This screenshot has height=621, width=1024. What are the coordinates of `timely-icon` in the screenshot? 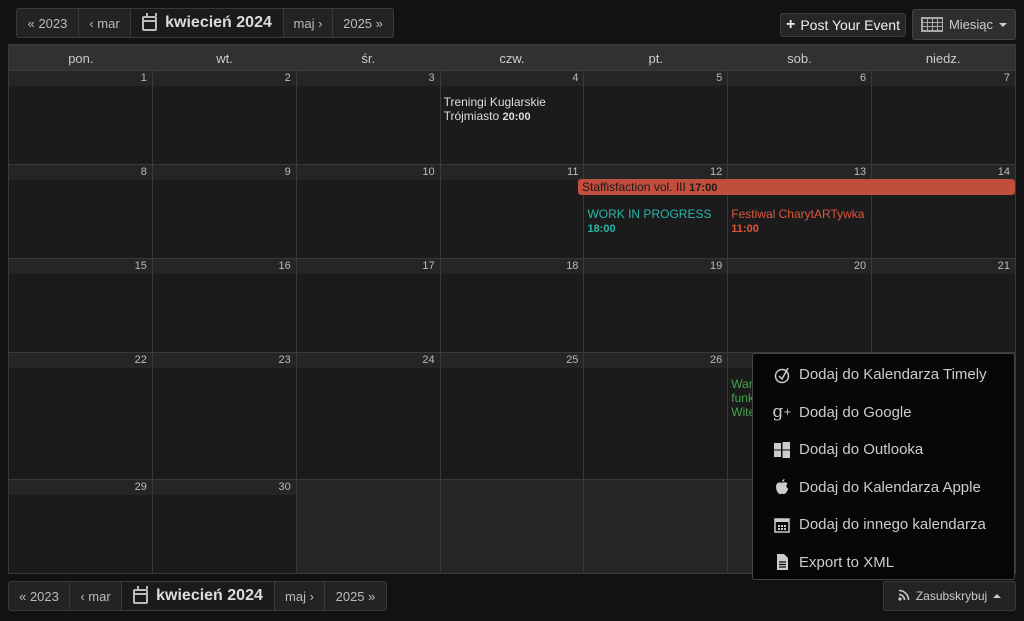 It's located at (782, 375).